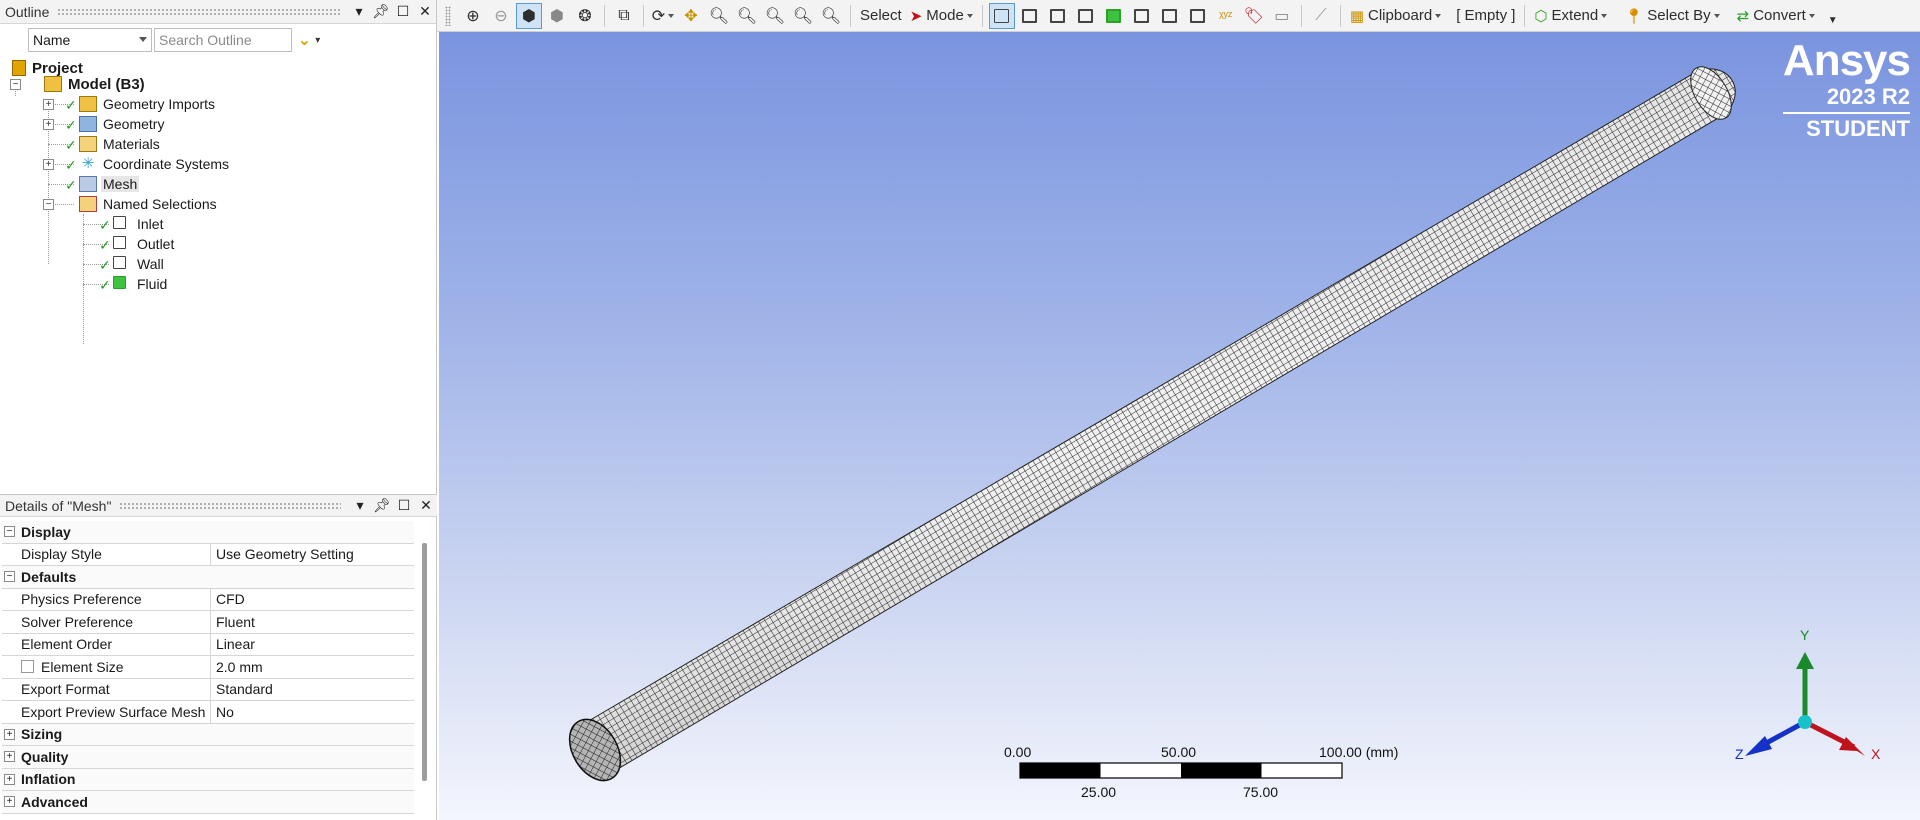  Describe the element at coordinates (1198, 16) in the screenshot. I see `select-element-icon` at that location.